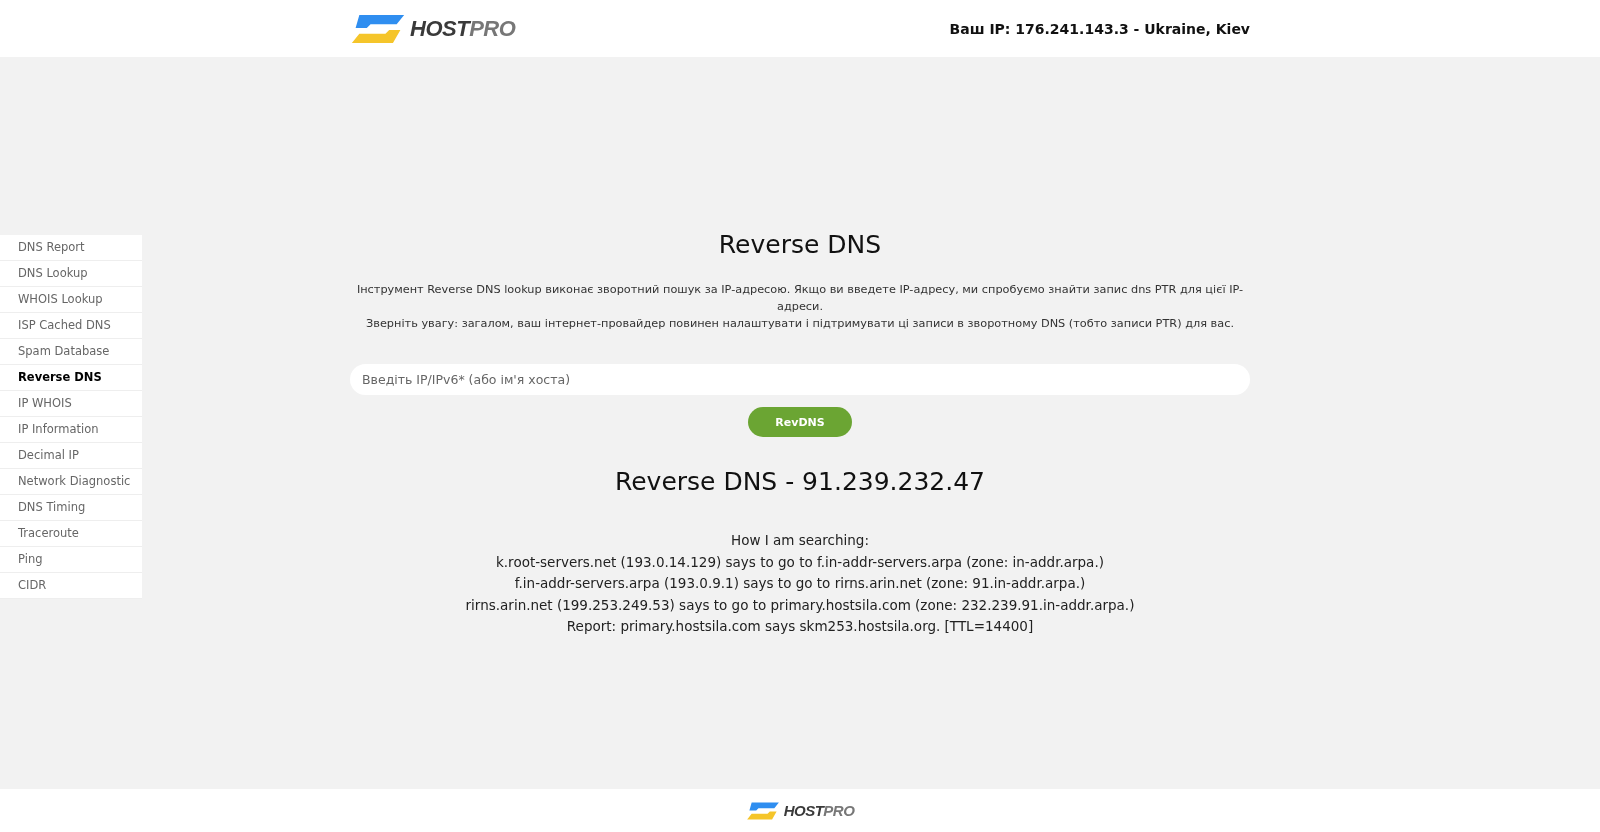 The width and height of the screenshot is (1600, 832). I want to click on sidebar-item: CIDR, so click(71, 586).